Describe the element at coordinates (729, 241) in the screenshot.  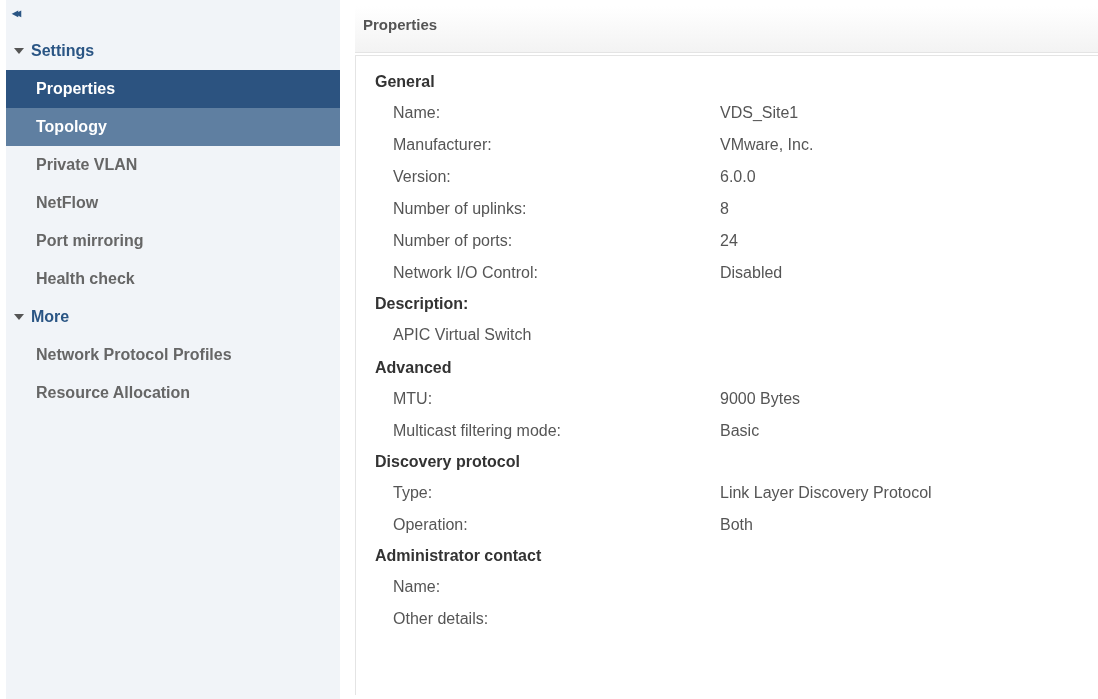
I see `property-value: 24` at that location.